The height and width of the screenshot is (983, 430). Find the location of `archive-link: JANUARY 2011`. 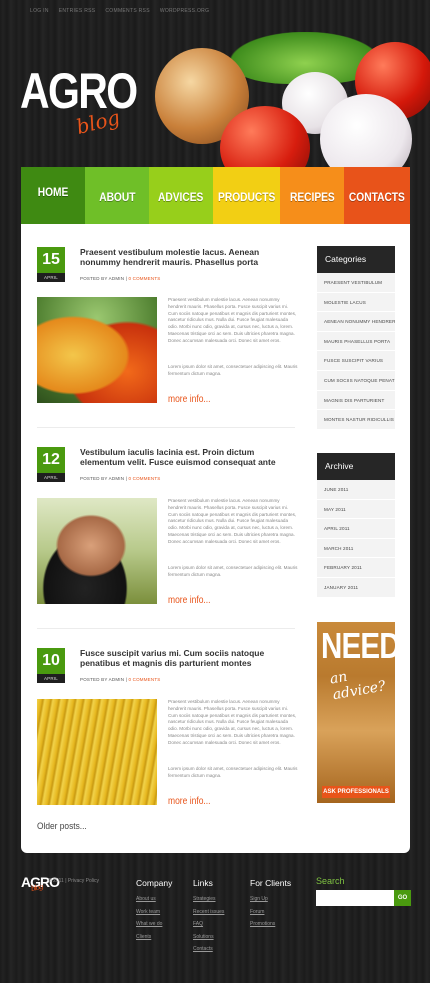

archive-link: JANUARY 2011 is located at coordinates (356, 588).